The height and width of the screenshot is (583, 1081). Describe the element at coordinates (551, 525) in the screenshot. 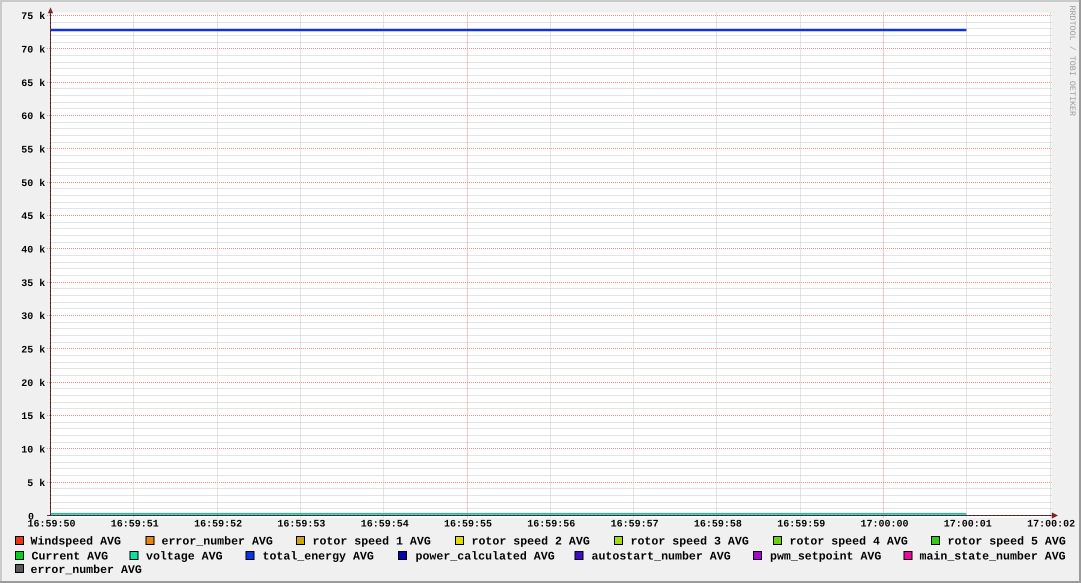

I see `svg-text: 16:59:56` at that location.